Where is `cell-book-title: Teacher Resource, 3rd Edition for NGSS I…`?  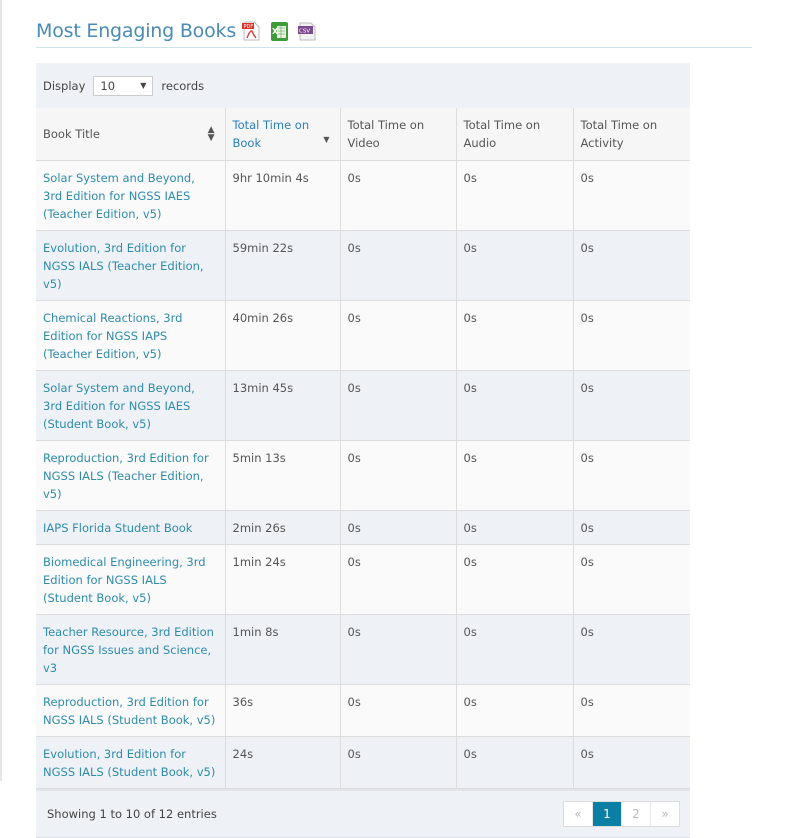
cell-book-title: Teacher Resource, 3rd Edition for NGSS I… is located at coordinates (130, 649).